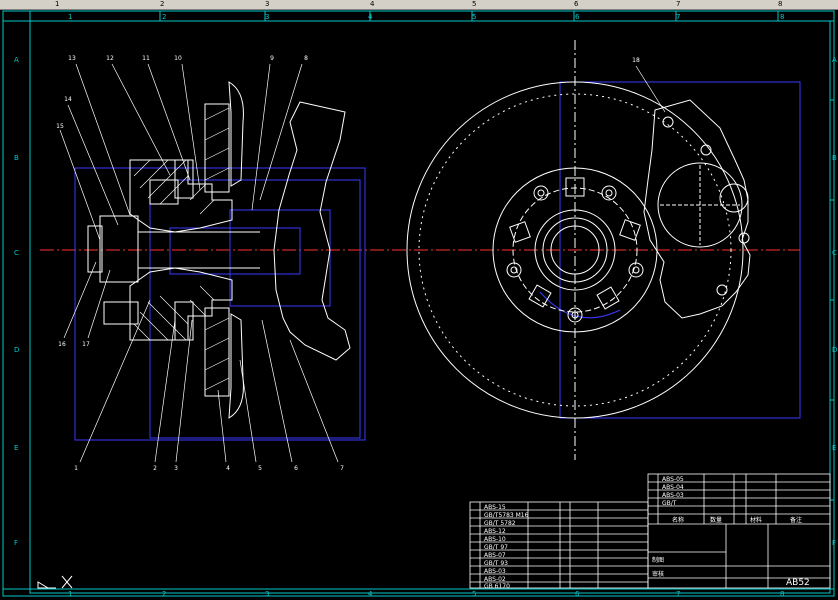 The height and width of the screenshot is (600, 838). What do you see at coordinates (756, 520) in the screenshot?
I see `header-material: 材料` at bounding box center [756, 520].